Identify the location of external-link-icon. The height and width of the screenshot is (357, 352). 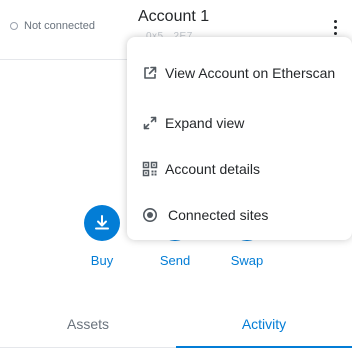
(150, 73).